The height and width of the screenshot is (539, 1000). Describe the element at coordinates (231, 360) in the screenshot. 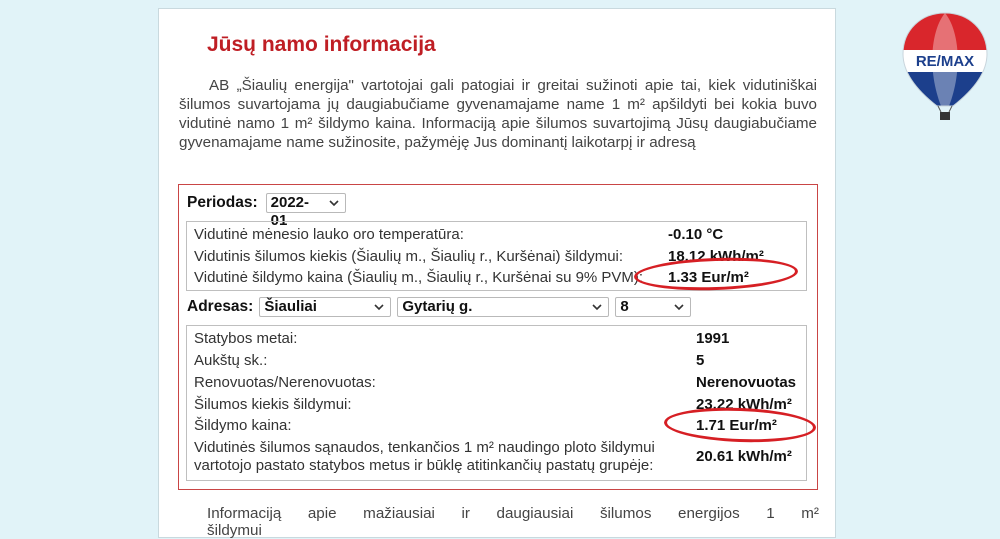

I see `house-stat-label: Aukštų sk.:` at that location.